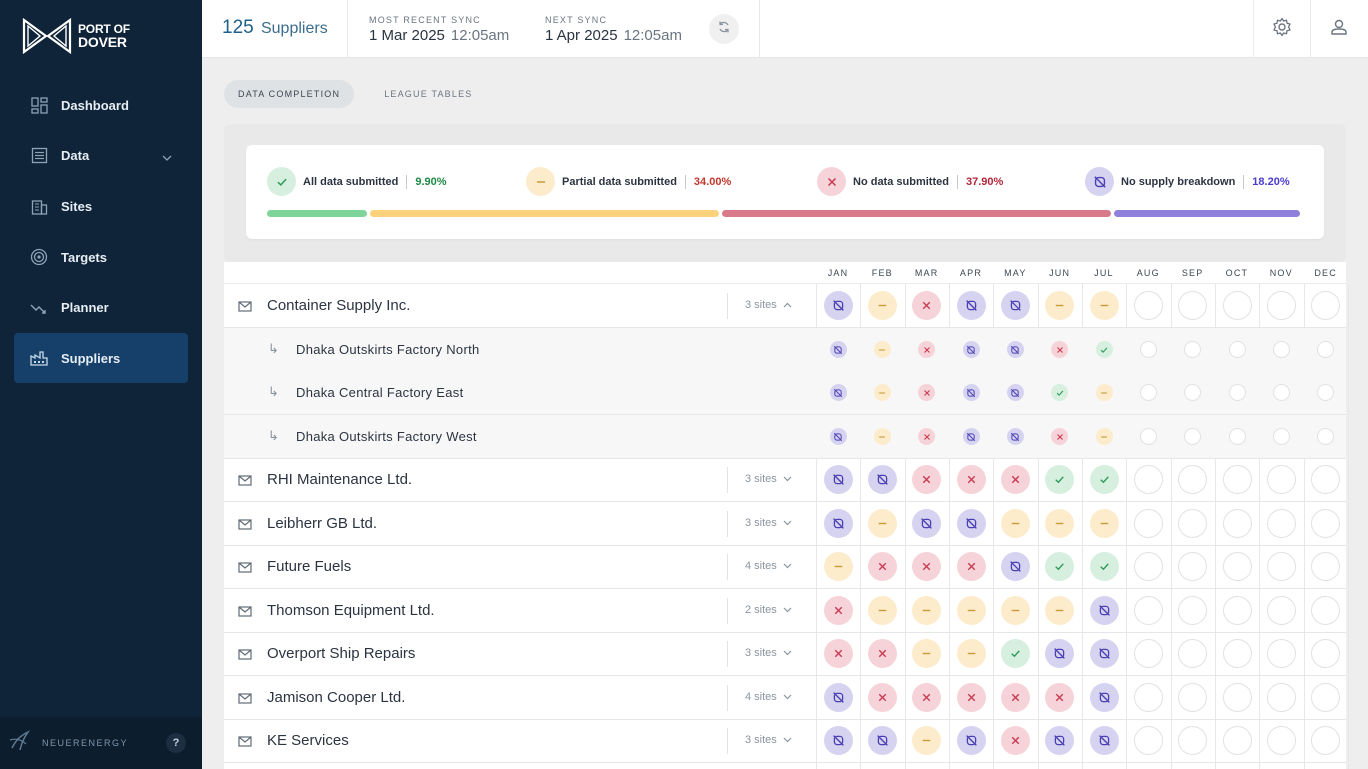 The width and height of the screenshot is (1368, 769). I want to click on settings-button, so click(1281, 29).